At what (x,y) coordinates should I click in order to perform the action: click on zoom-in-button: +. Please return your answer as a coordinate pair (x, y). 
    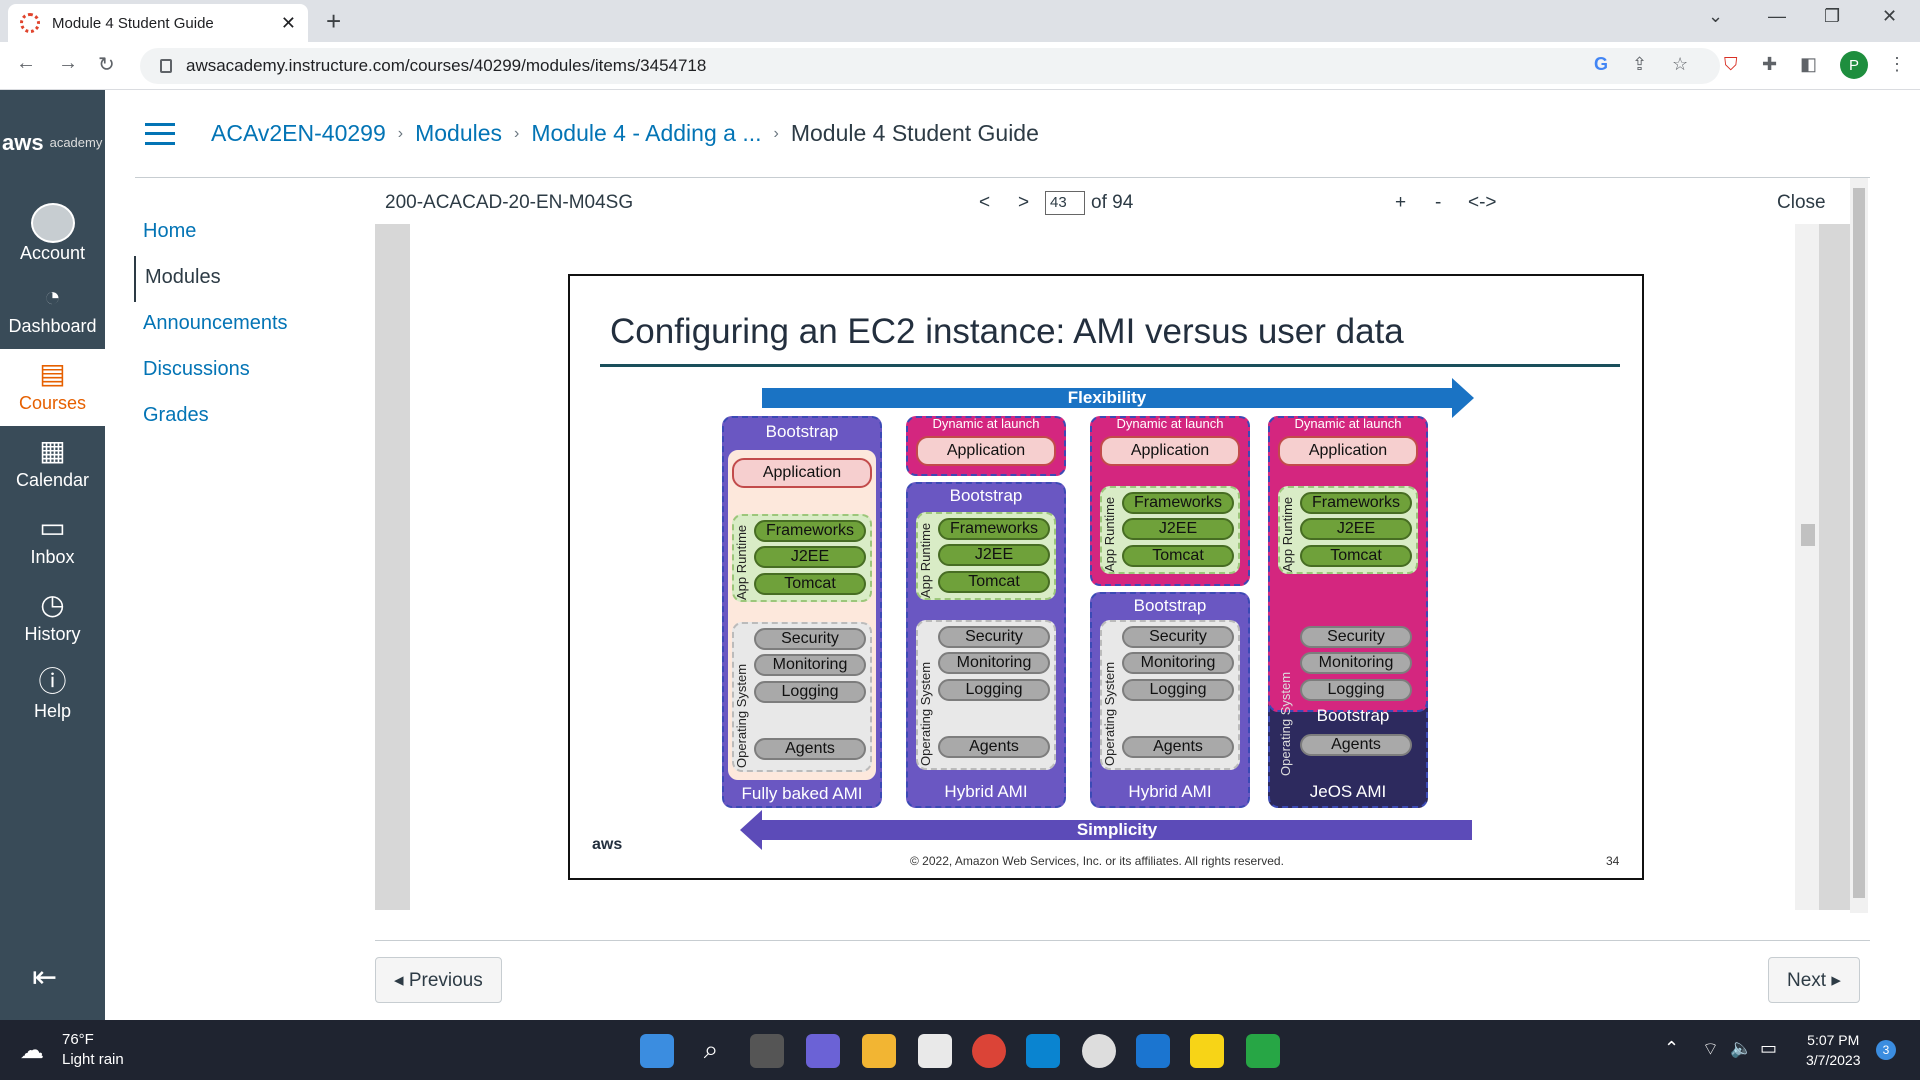
    Looking at the image, I should click on (1400, 203).